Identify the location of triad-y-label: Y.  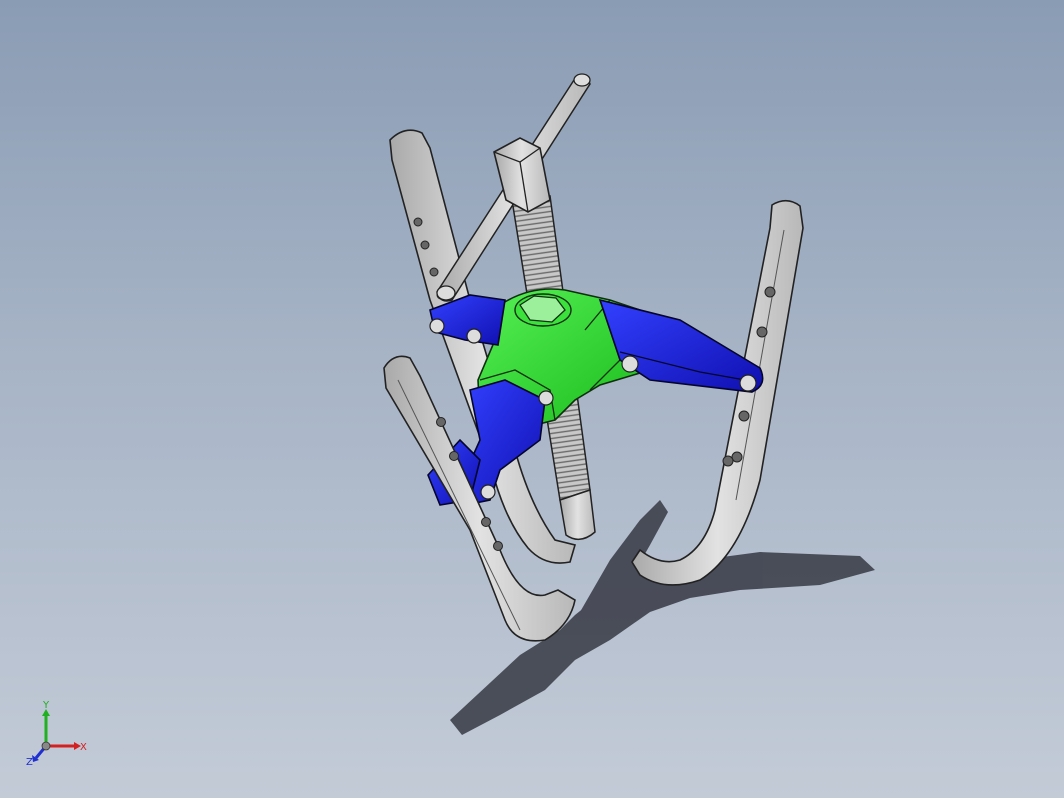
(46, 705).